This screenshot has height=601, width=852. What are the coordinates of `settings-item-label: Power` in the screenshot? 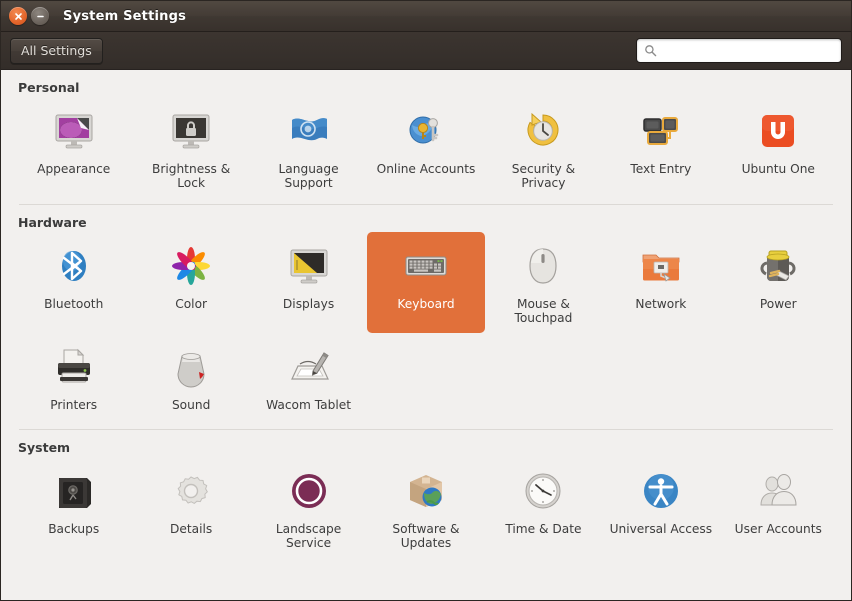 It's located at (778, 303).